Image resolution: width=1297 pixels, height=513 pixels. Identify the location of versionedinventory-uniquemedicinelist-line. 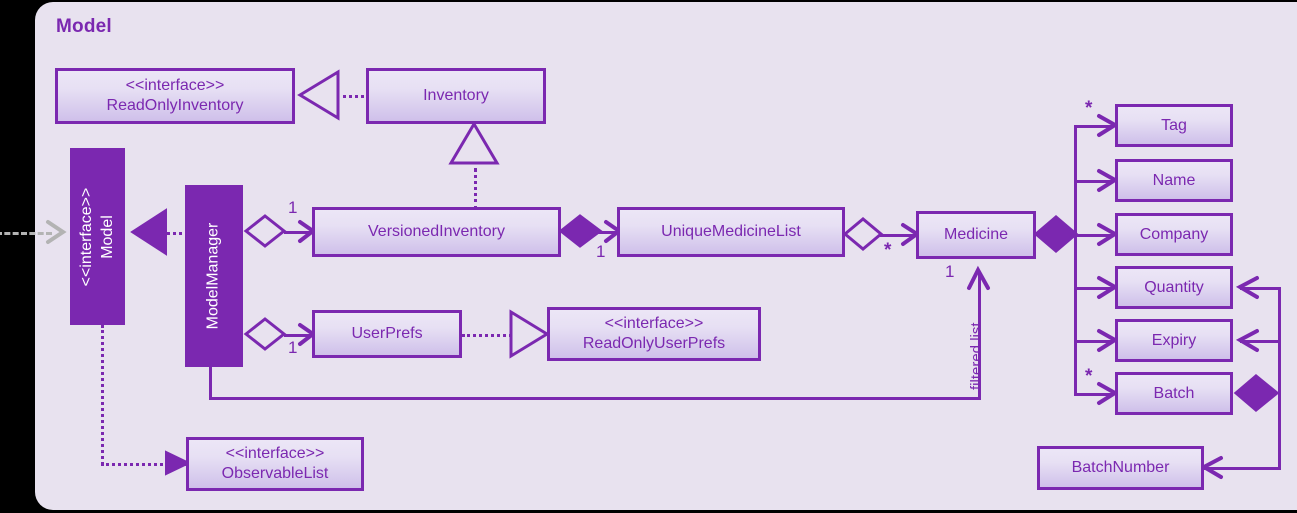
(605, 232).